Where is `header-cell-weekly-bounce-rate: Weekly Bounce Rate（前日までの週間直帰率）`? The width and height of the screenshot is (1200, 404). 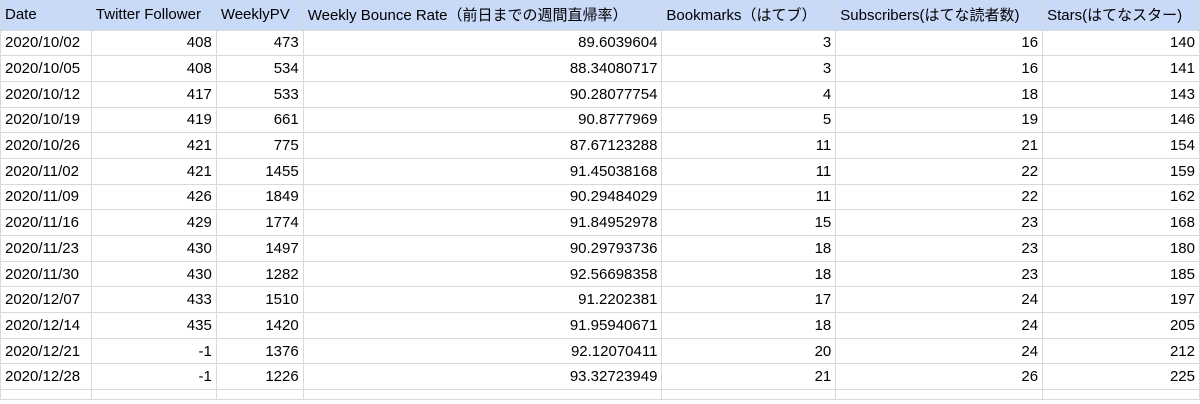 header-cell-weekly-bounce-rate: Weekly Bounce Rate（前日までの週間直帰率） is located at coordinates (482, 15).